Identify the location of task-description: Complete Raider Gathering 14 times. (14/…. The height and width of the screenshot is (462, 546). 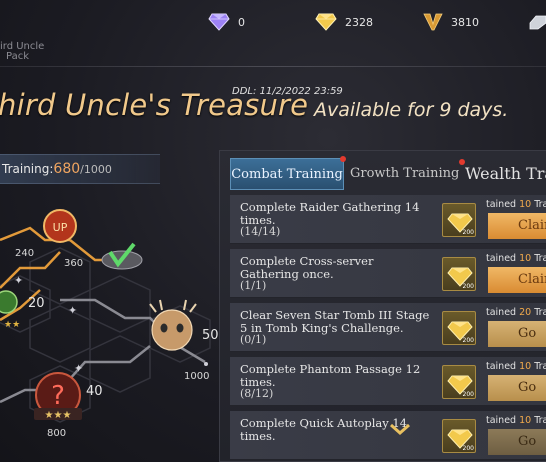
(335, 220).